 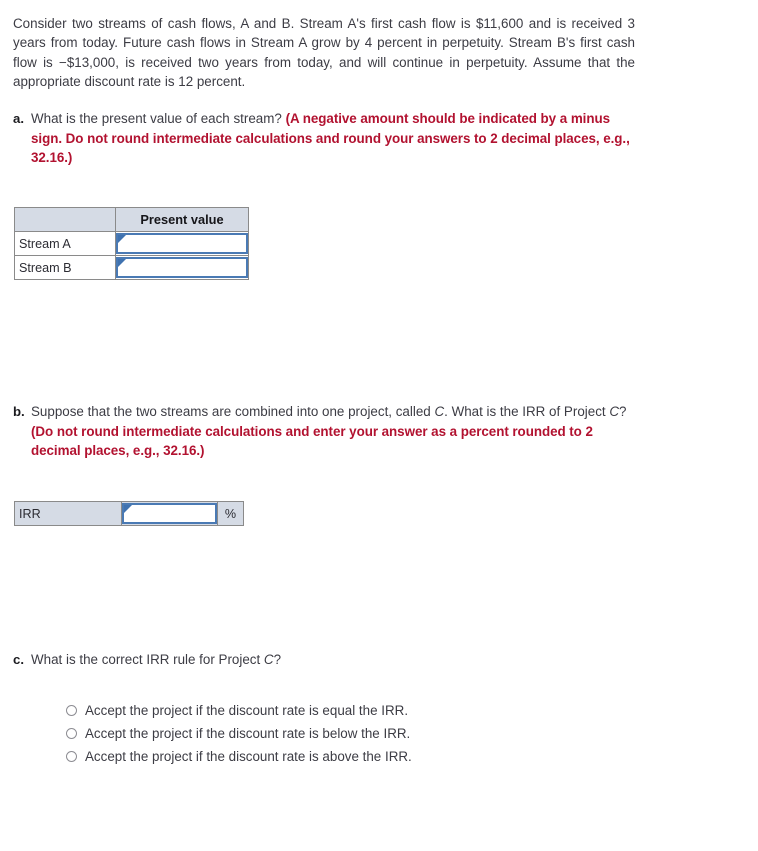 I want to click on radio-icon-below, so click(x=71, y=733).